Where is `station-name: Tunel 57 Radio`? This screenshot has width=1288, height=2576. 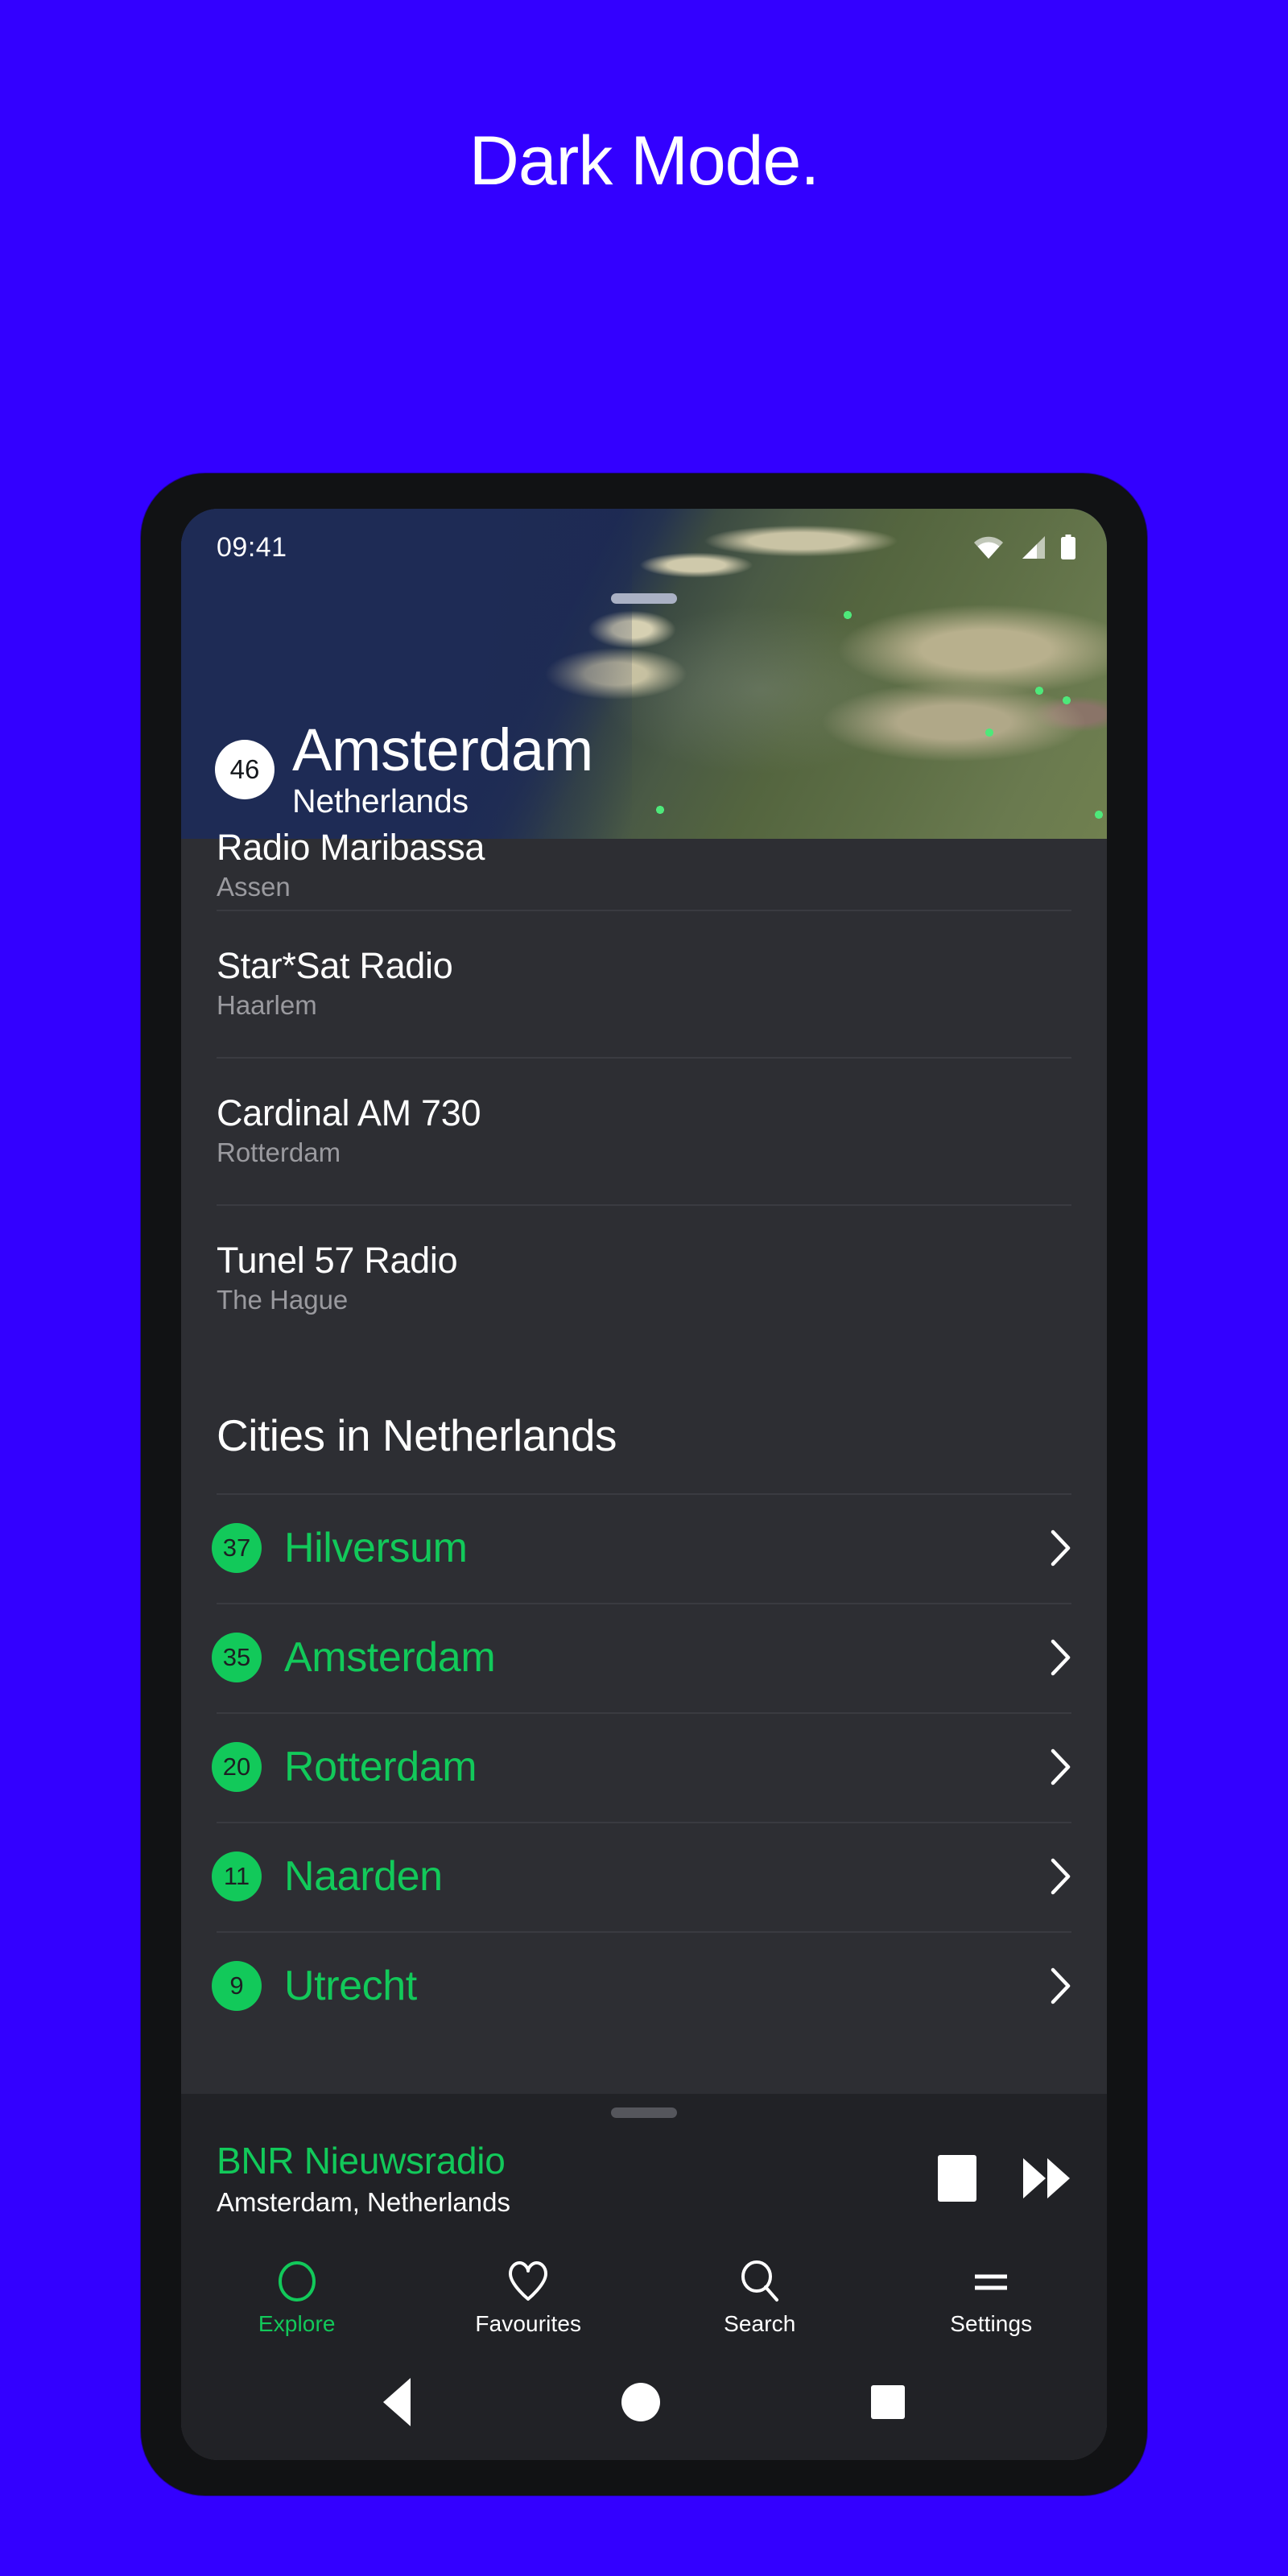
station-name: Tunel 57 Radio is located at coordinates (337, 1261).